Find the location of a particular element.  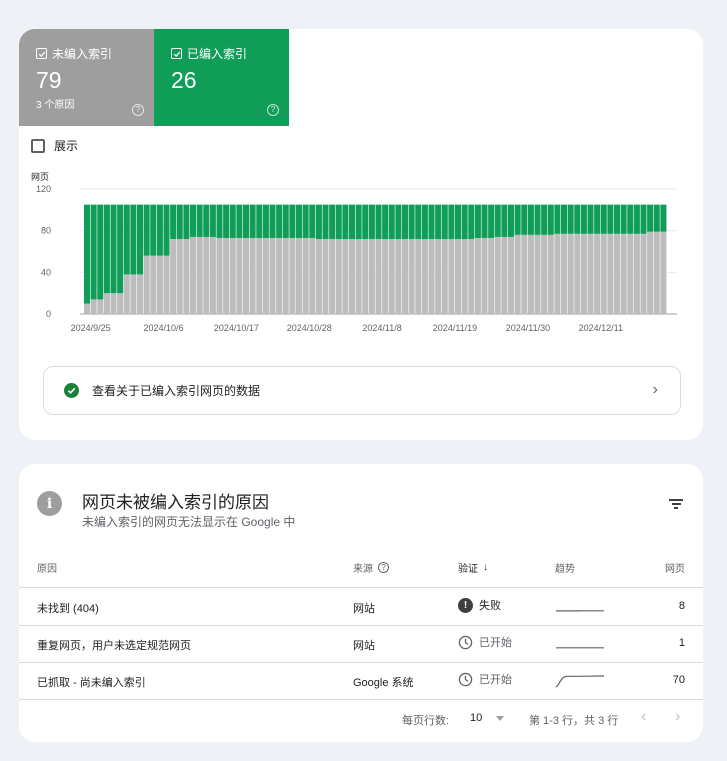

reason-cell: 已抓取 - 尚未编入索引 is located at coordinates (91, 683).